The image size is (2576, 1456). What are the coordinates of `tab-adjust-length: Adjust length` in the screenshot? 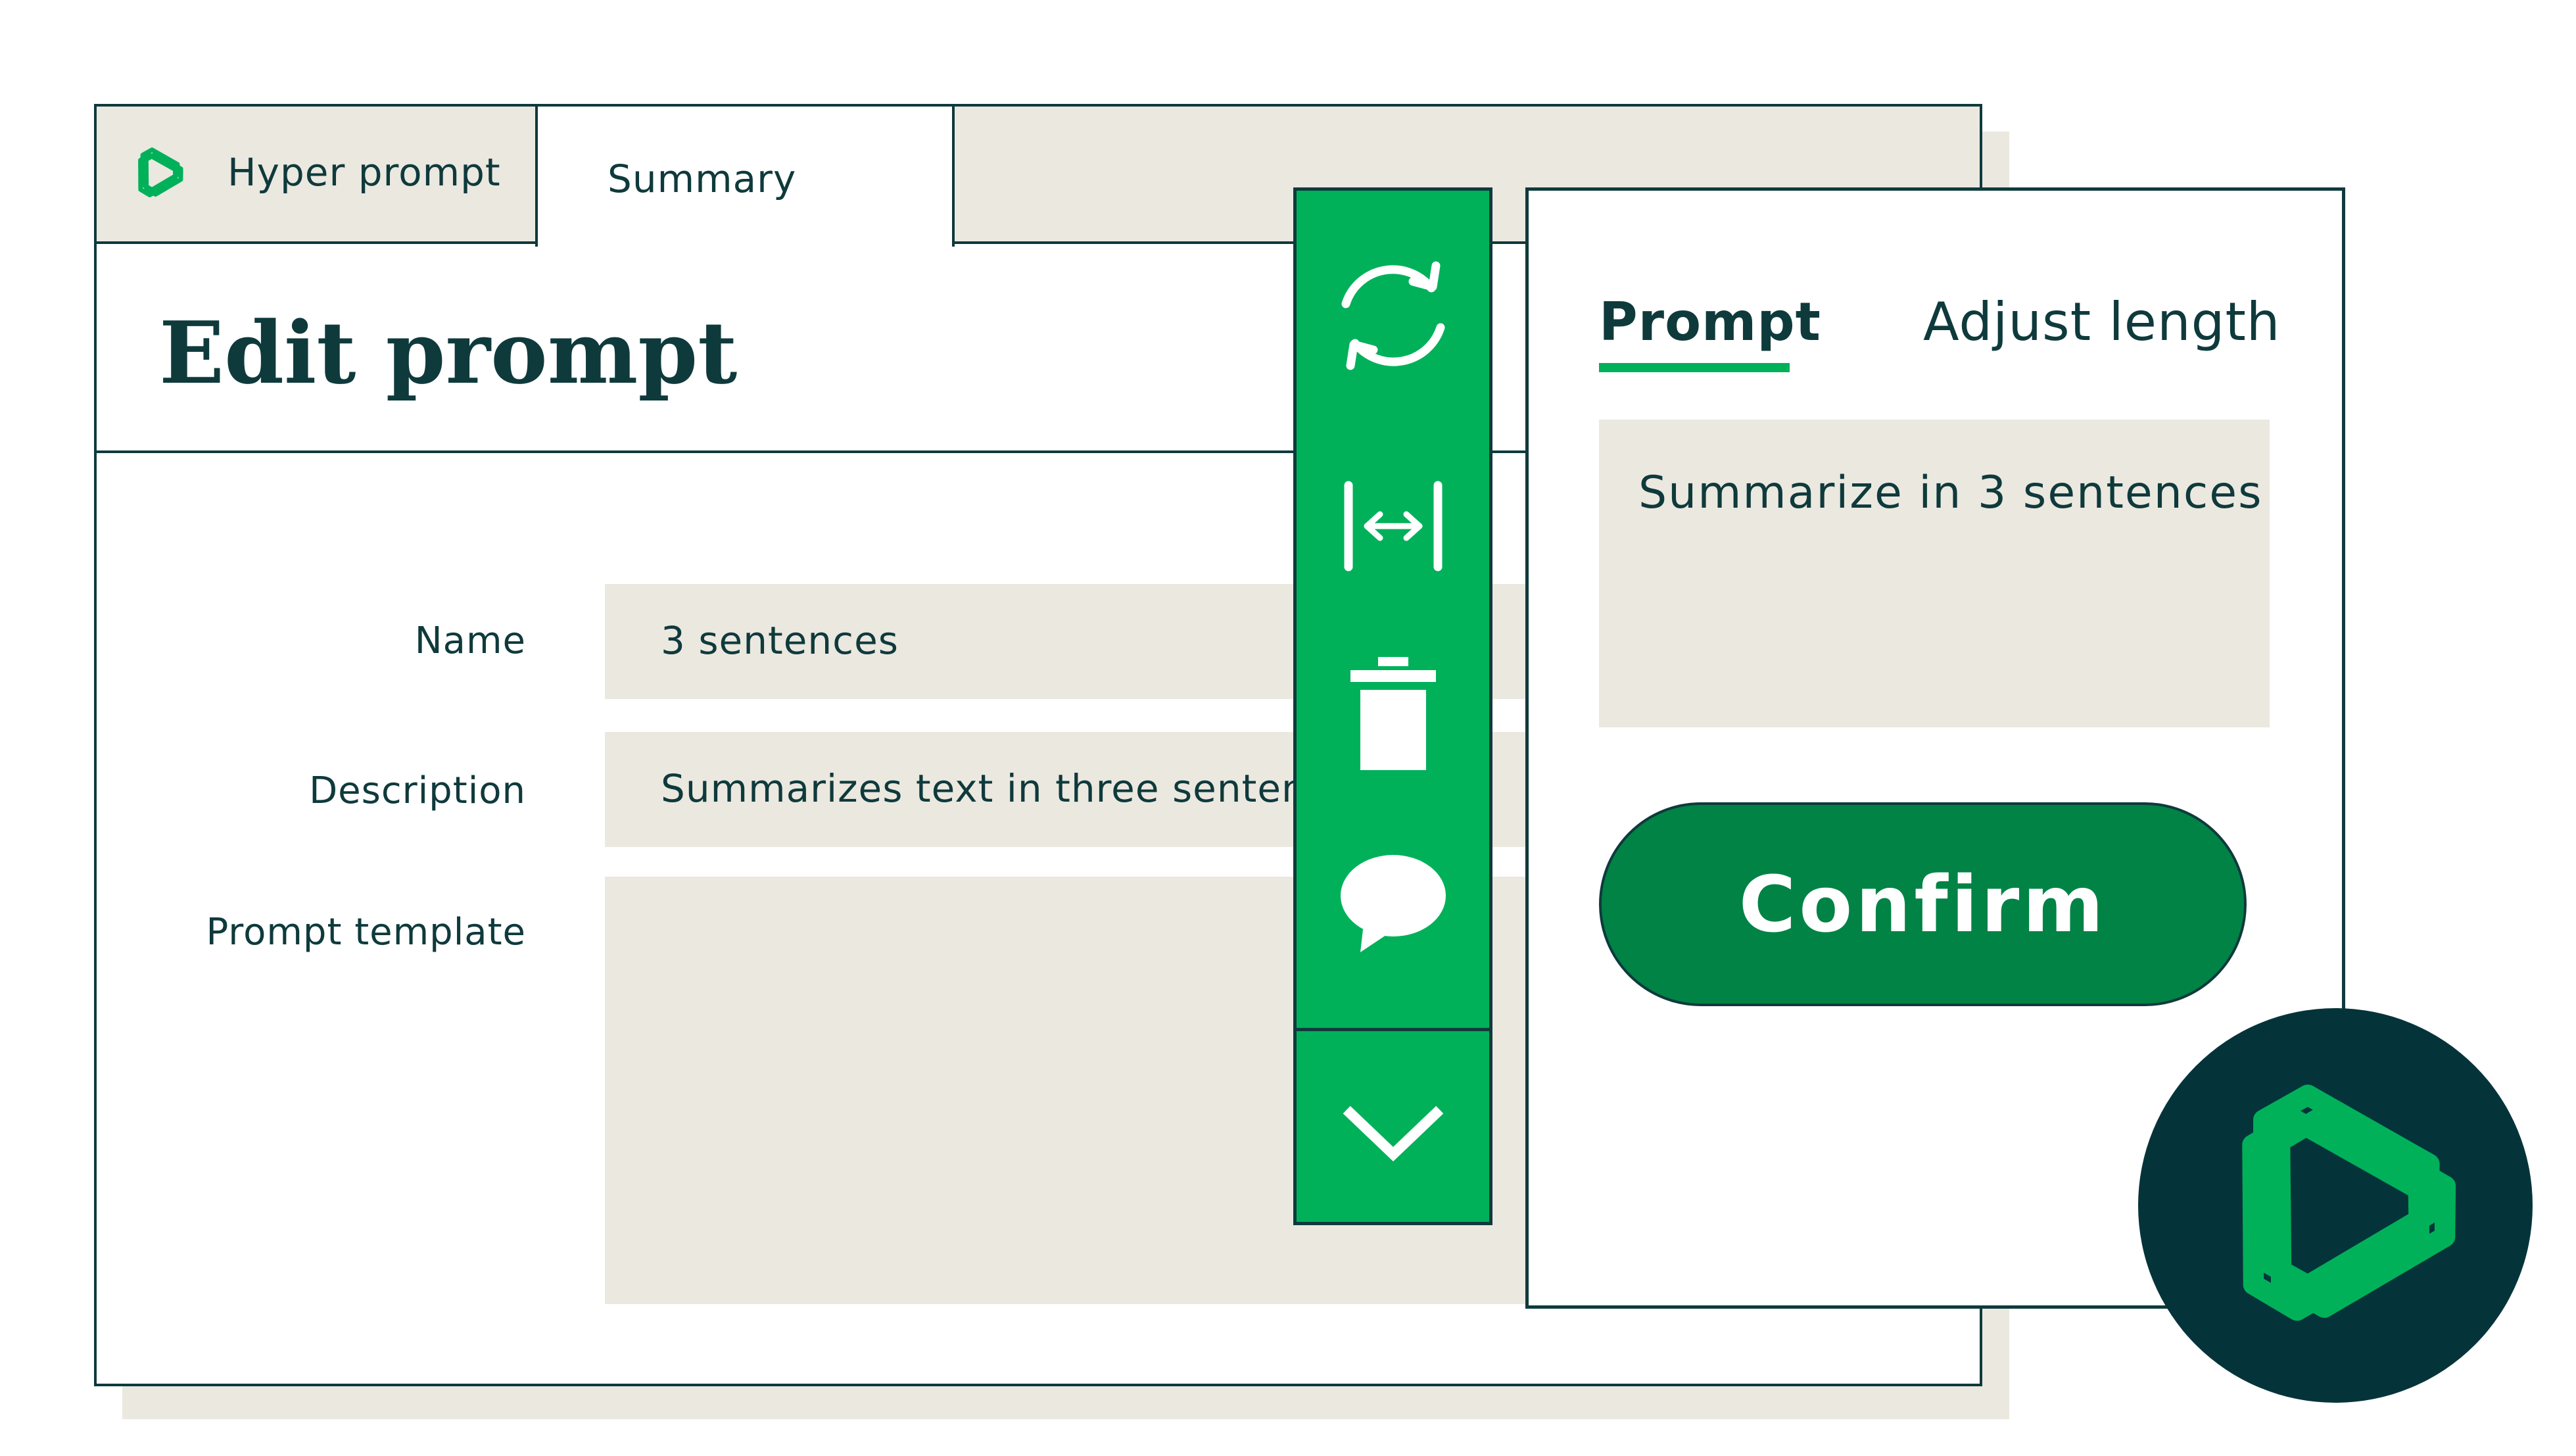 It's located at (2102, 321).